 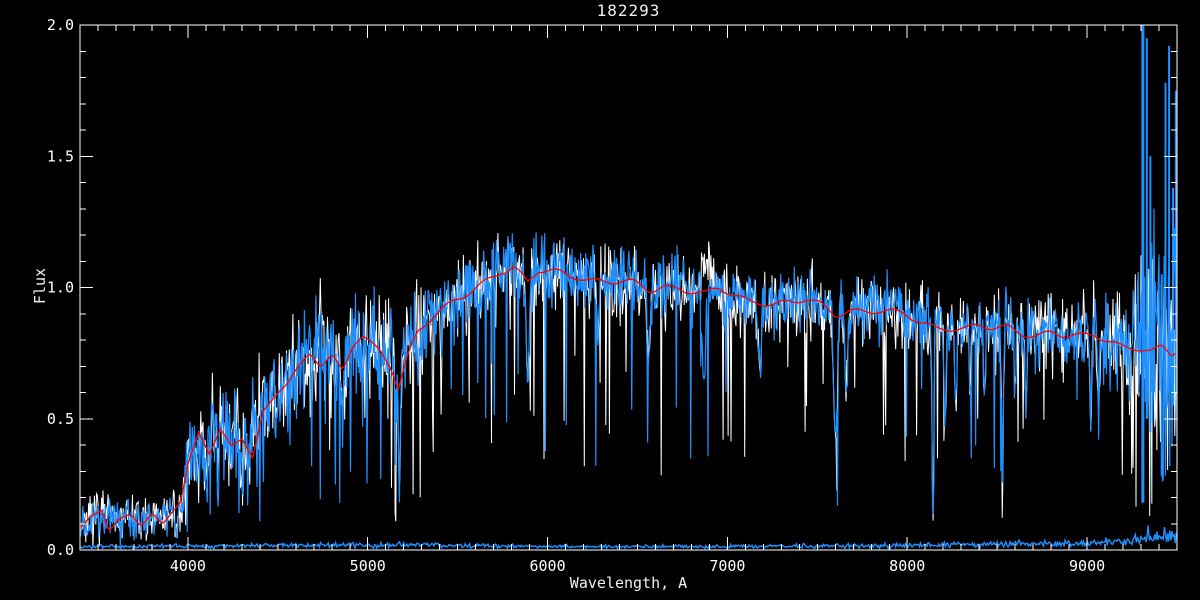 I want to click on x-tick-label: 8000, so click(x=907, y=566).